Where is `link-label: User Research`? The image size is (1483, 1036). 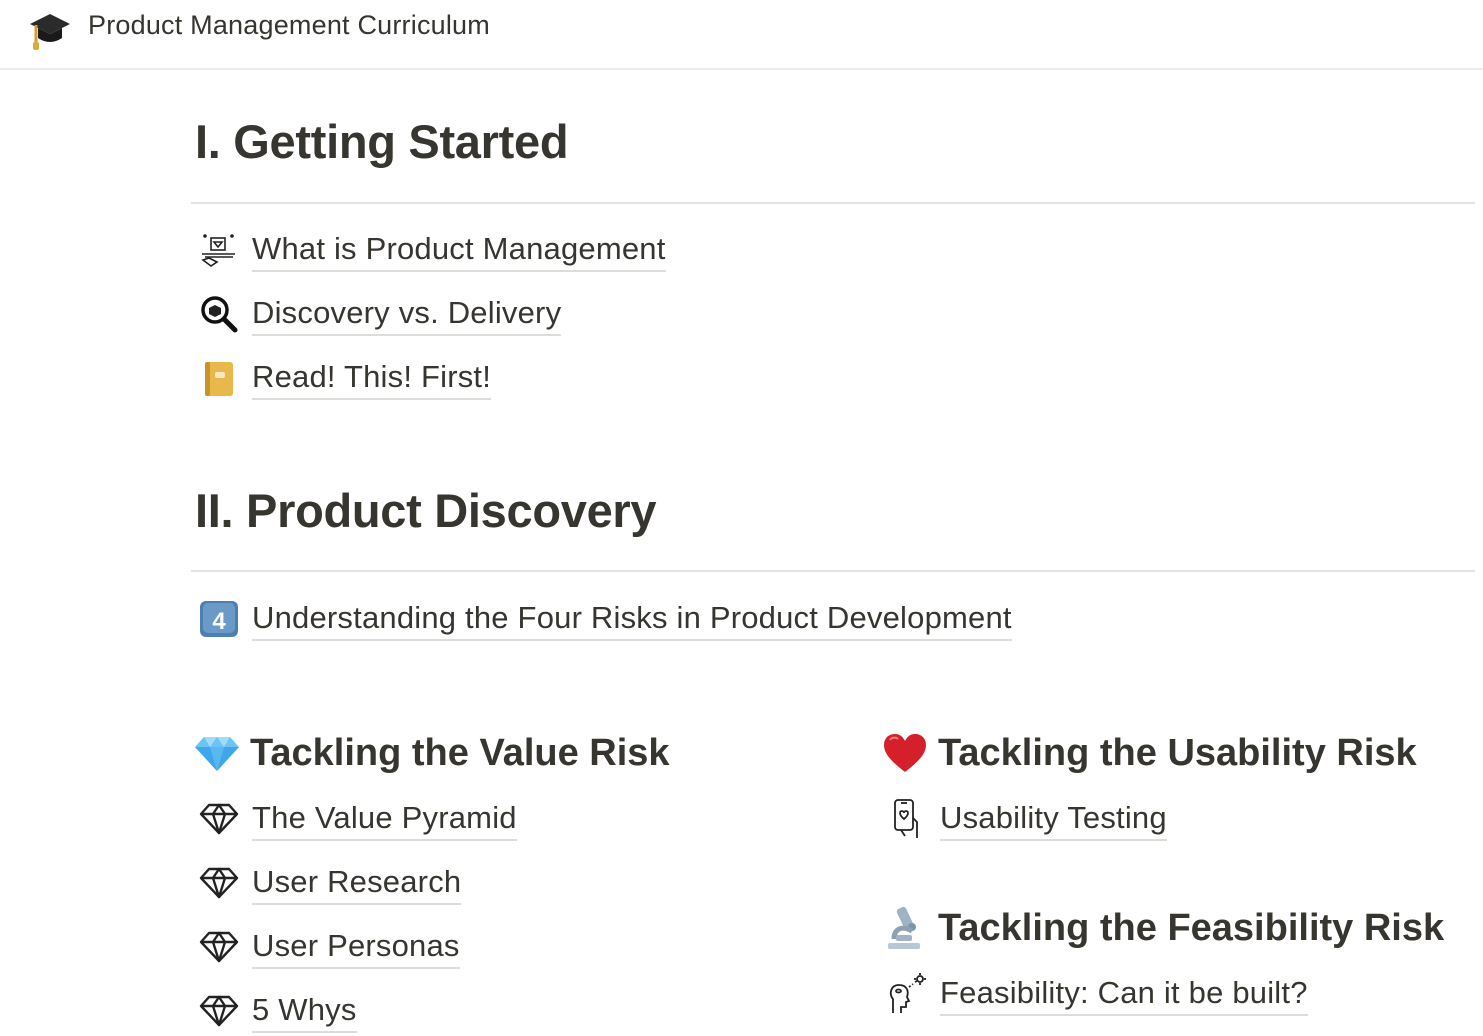 link-label: User Research is located at coordinates (357, 883).